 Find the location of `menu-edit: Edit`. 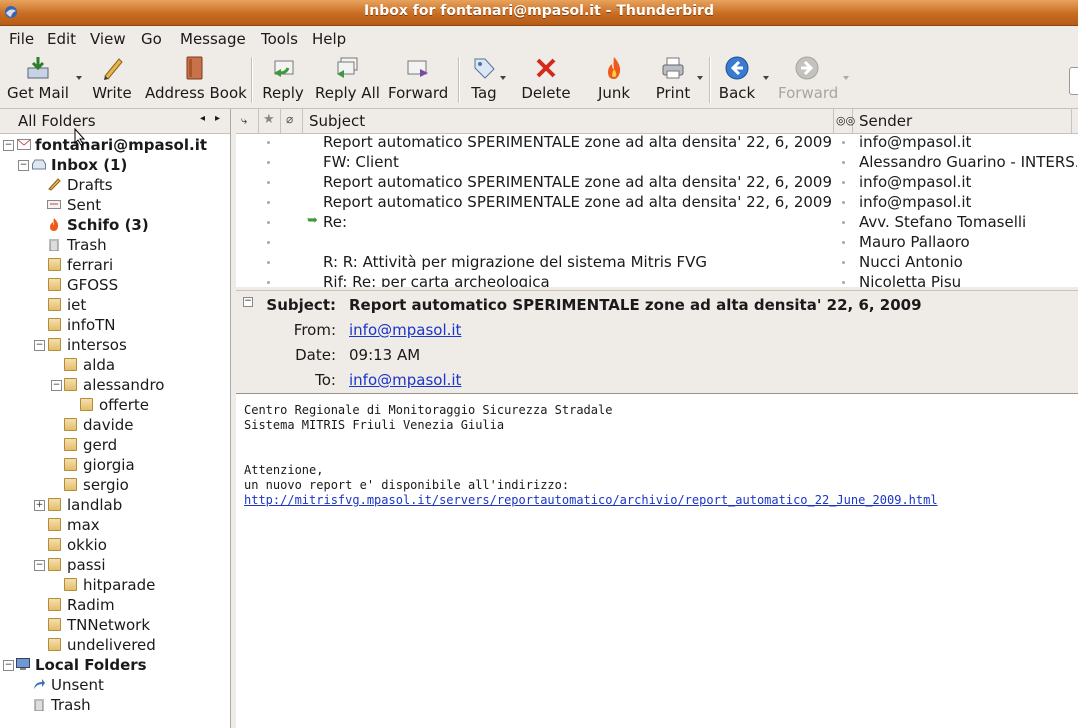

menu-edit: Edit is located at coordinates (61, 39).